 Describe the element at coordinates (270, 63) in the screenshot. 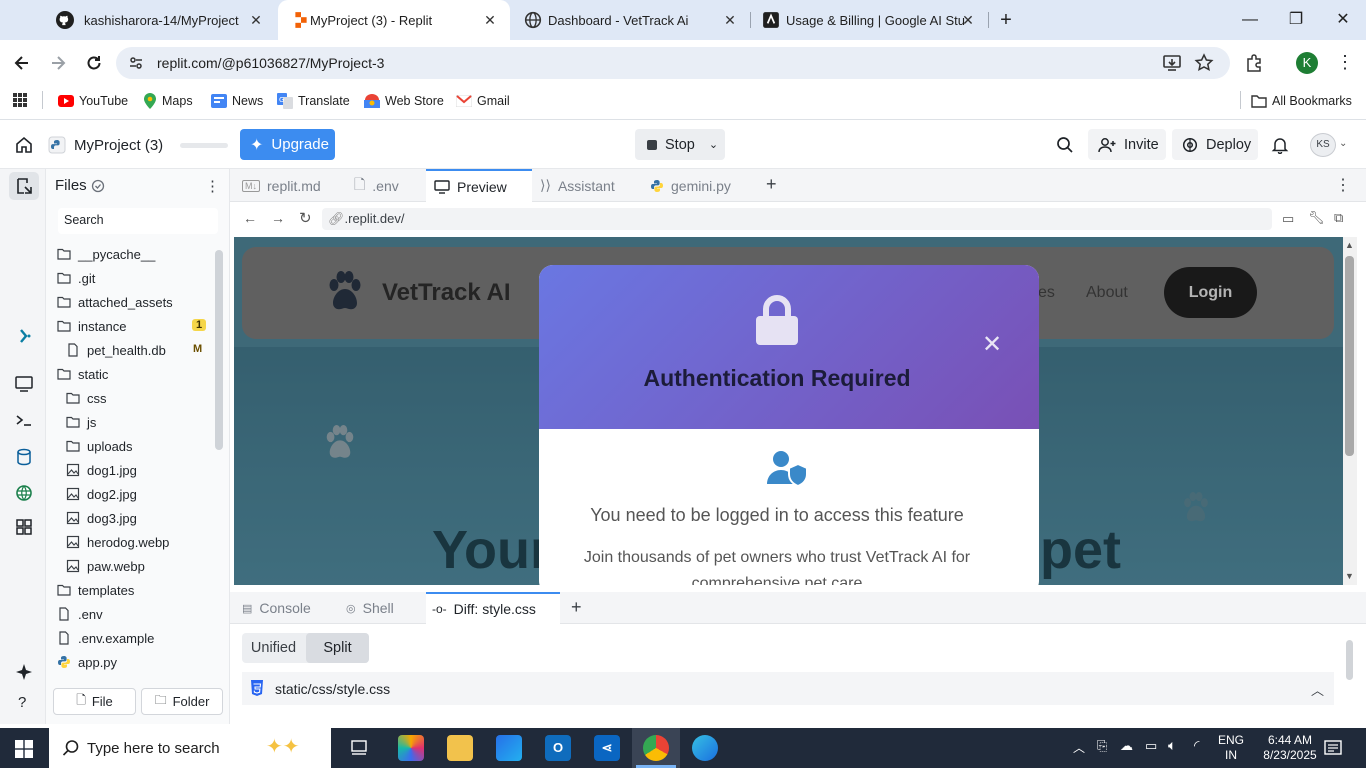

I see `url-text: replit.com/@p61036827/MyProject-3` at that location.